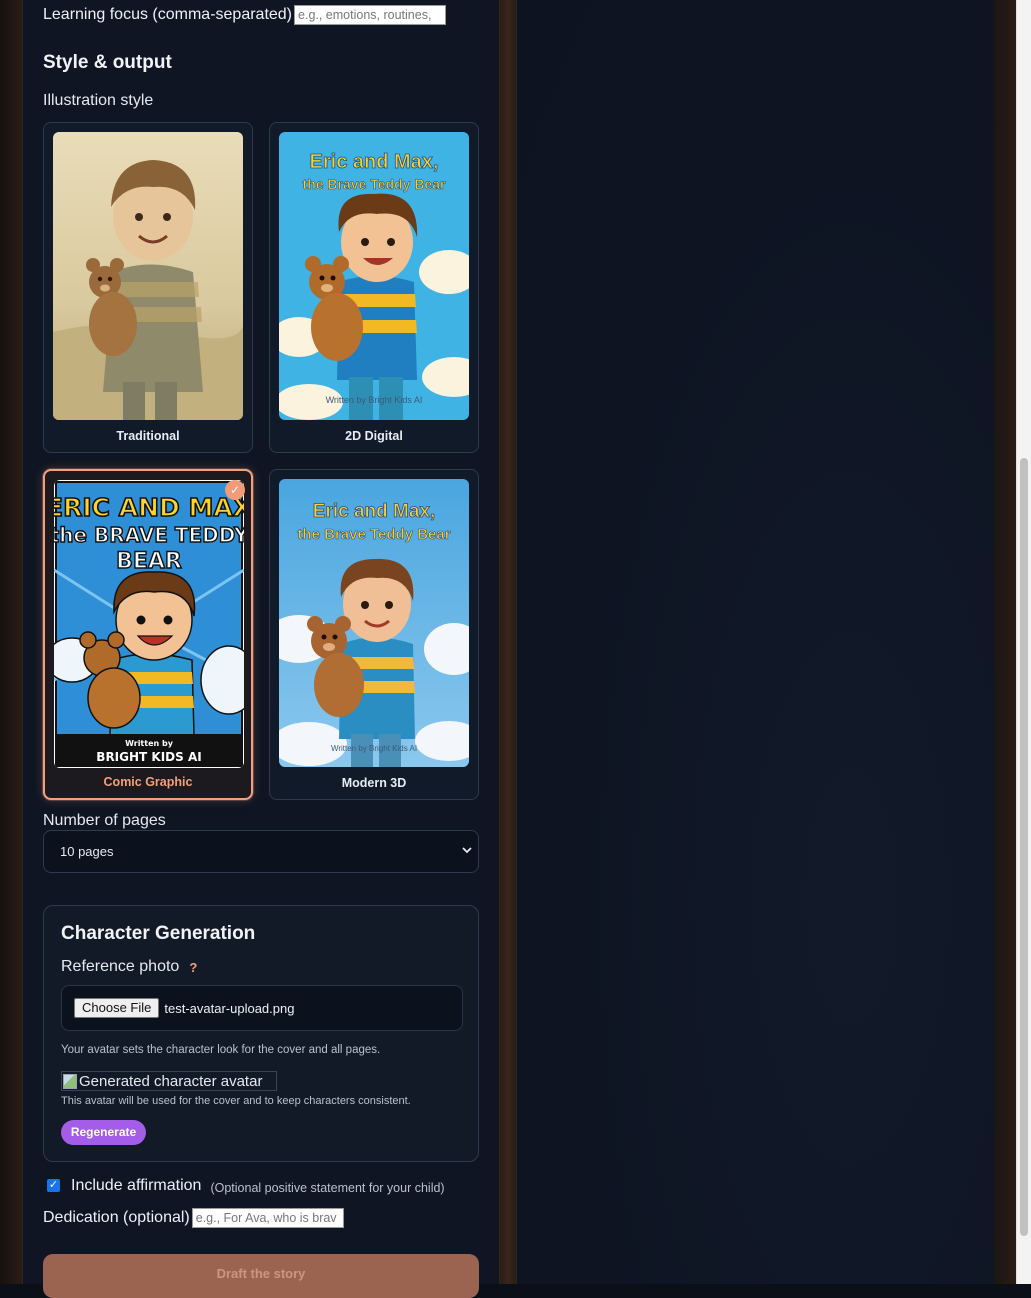 The height and width of the screenshot is (1298, 1031). I want to click on draft-story-button: Draft the story, so click(261, 1276).